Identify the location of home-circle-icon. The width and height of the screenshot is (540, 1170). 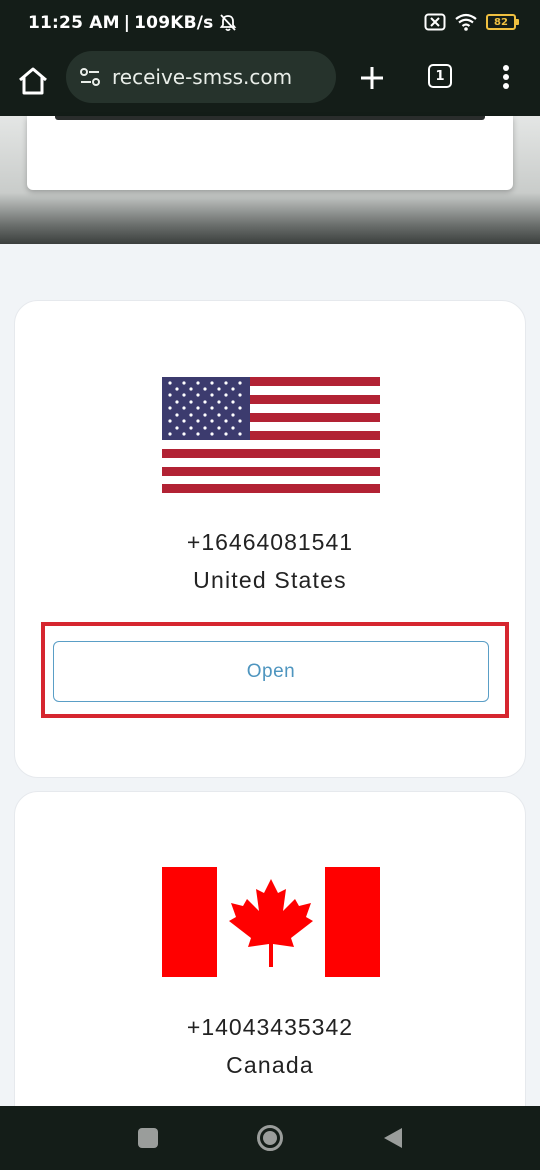
(270, 1138).